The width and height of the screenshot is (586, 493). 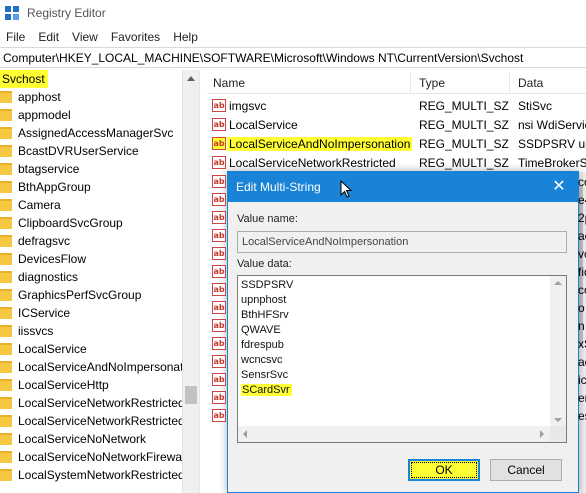 I want to click on value-data: nsi WdiServic, so click(x=552, y=125).